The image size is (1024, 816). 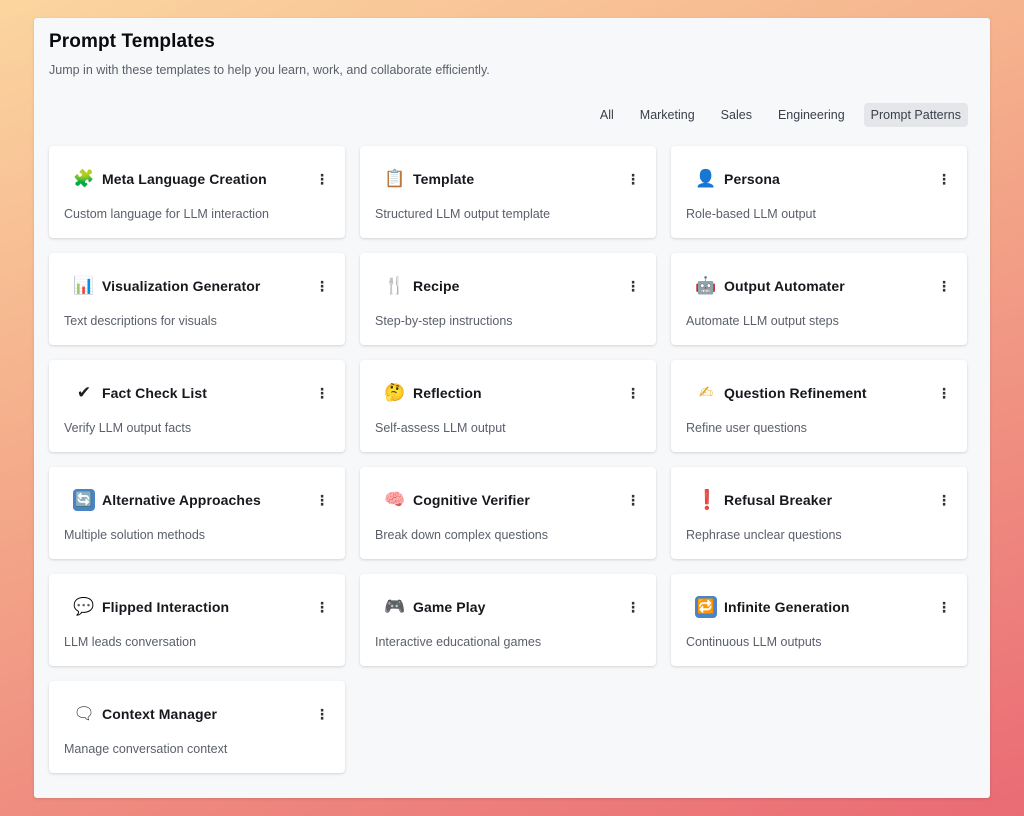 What do you see at coordinates (395, 179) in the screenshot?
I see `clipboard-icon: 📋` at bounding box center [395, 179].